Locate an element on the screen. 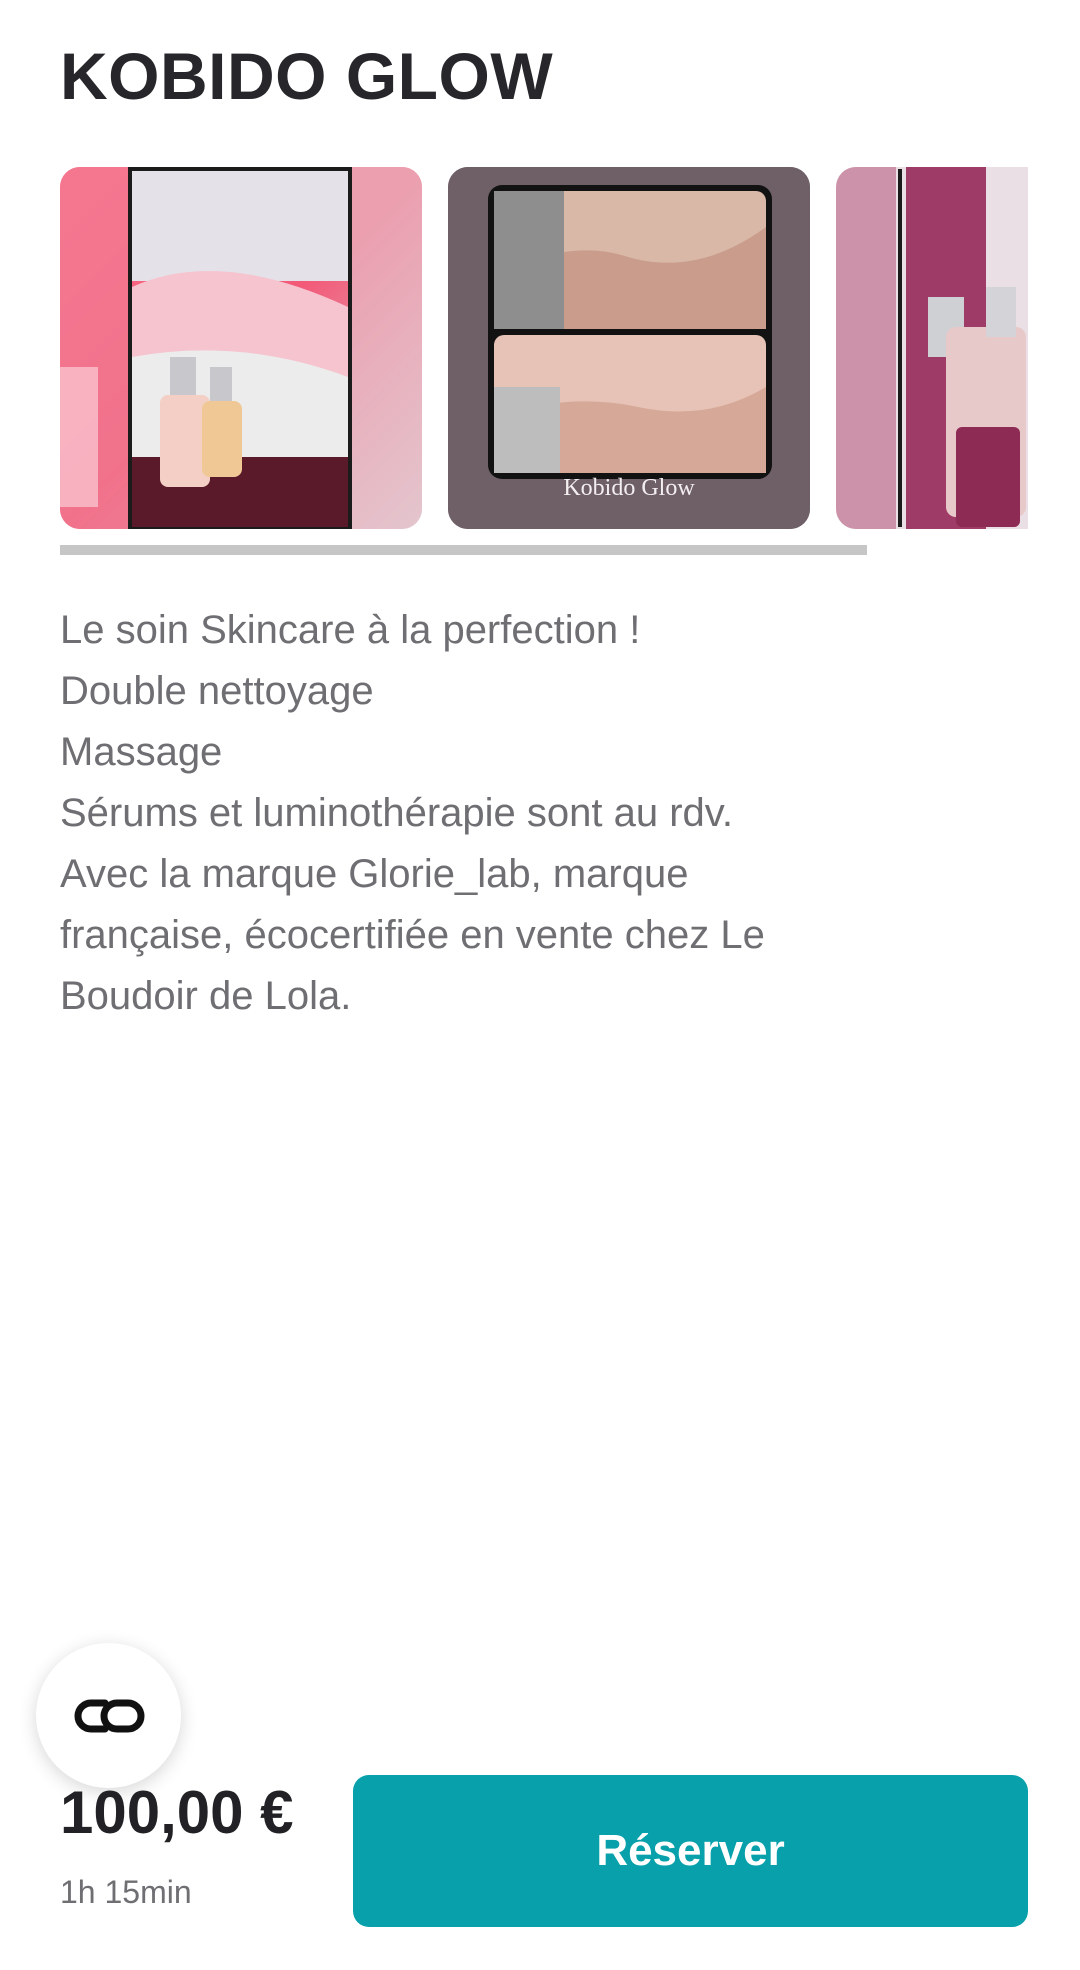 The width and height of the screenshot is (1080, 1970). description-line: Massage is located at coordinates (141, 752).